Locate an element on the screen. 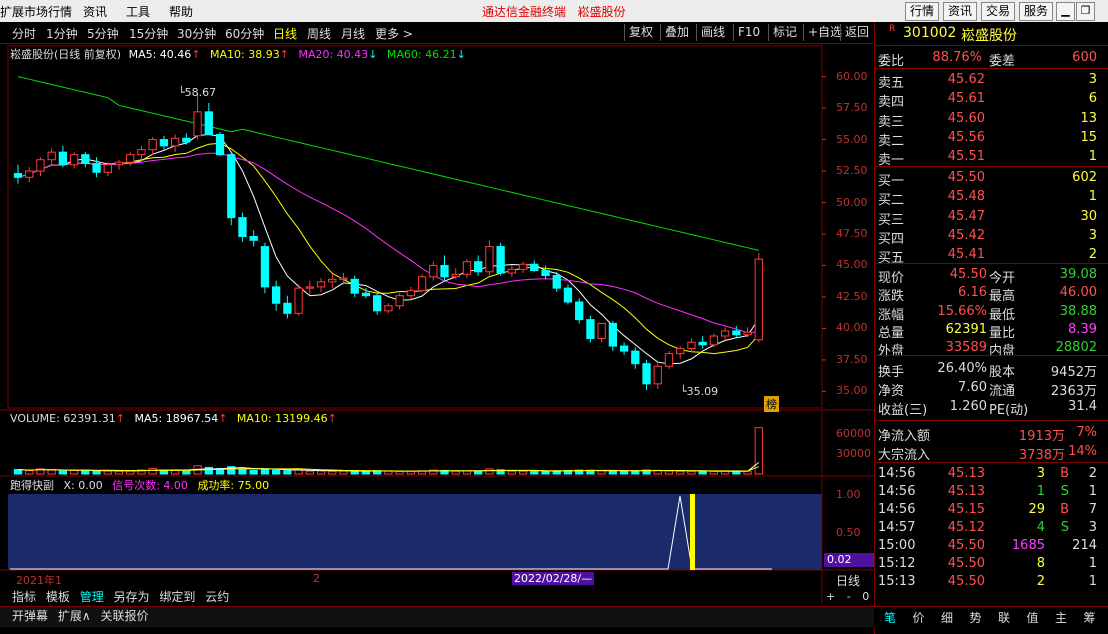 The image size is (1108, 634). quote-stat-row: 涨幅 15.66% 最低 38.88 is located at coordinates (991, 313).